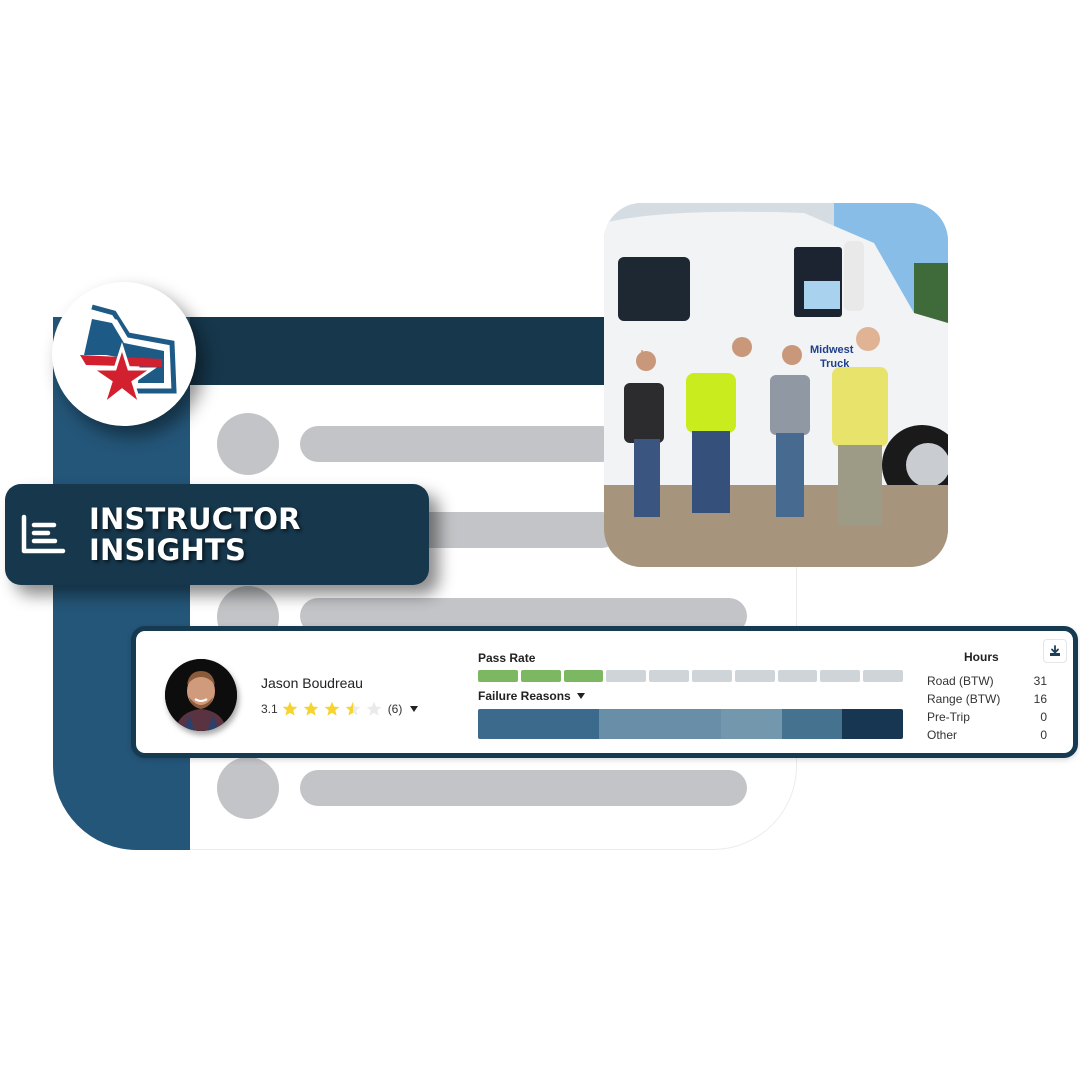 This screenshot has height=1080, width=1080. I want to click on failure-reasons-label: Failure Reasons, so click(524, 696).